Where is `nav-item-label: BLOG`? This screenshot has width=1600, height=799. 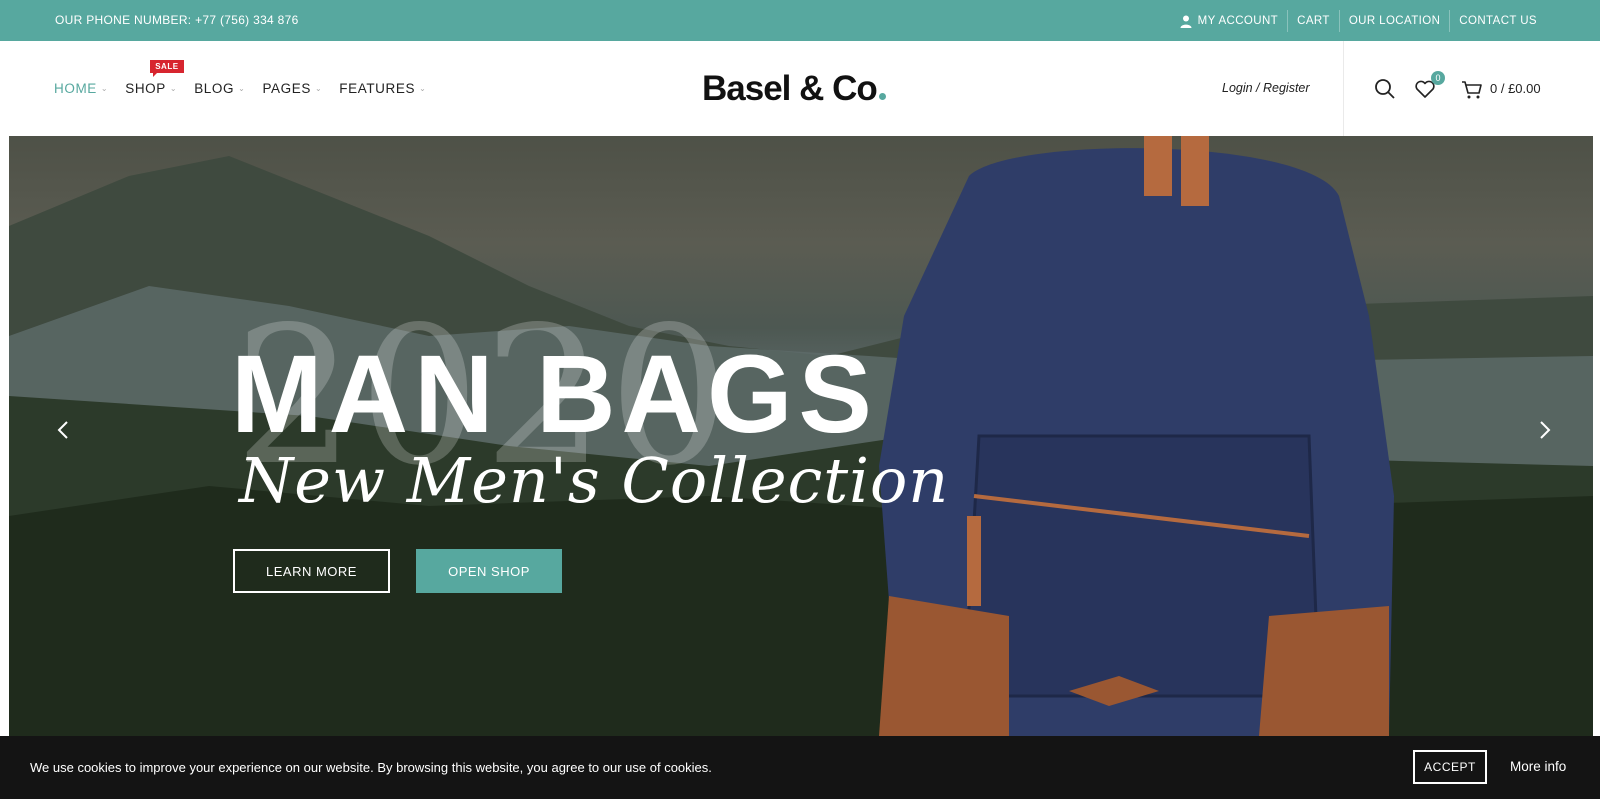 nav-item-label: BLOG is located at coordinates (214, 88).